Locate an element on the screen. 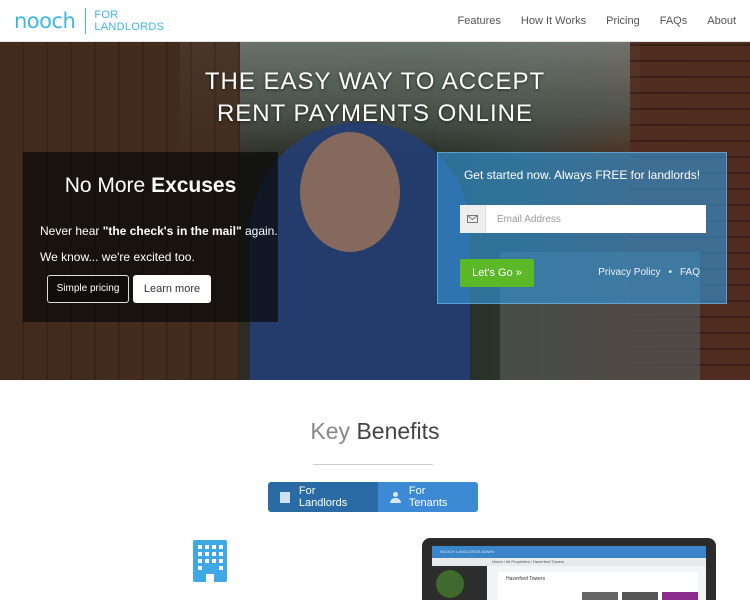 The height and width of the screenshot is (600, 750). nav-link-faqs: FAQs is located at coordinates (674, 21).